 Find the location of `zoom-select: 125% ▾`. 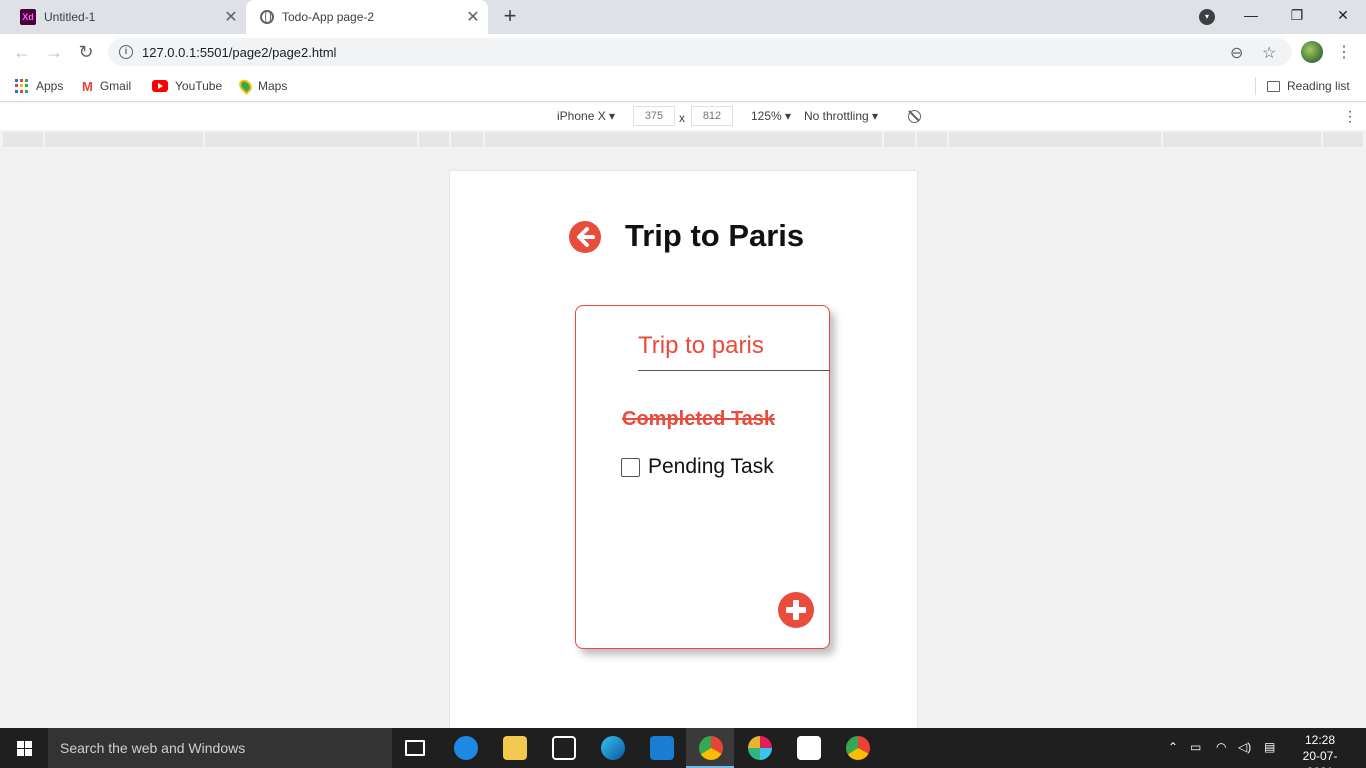

zoom-select: 125% ▾ is located at coordinates (771, 116).